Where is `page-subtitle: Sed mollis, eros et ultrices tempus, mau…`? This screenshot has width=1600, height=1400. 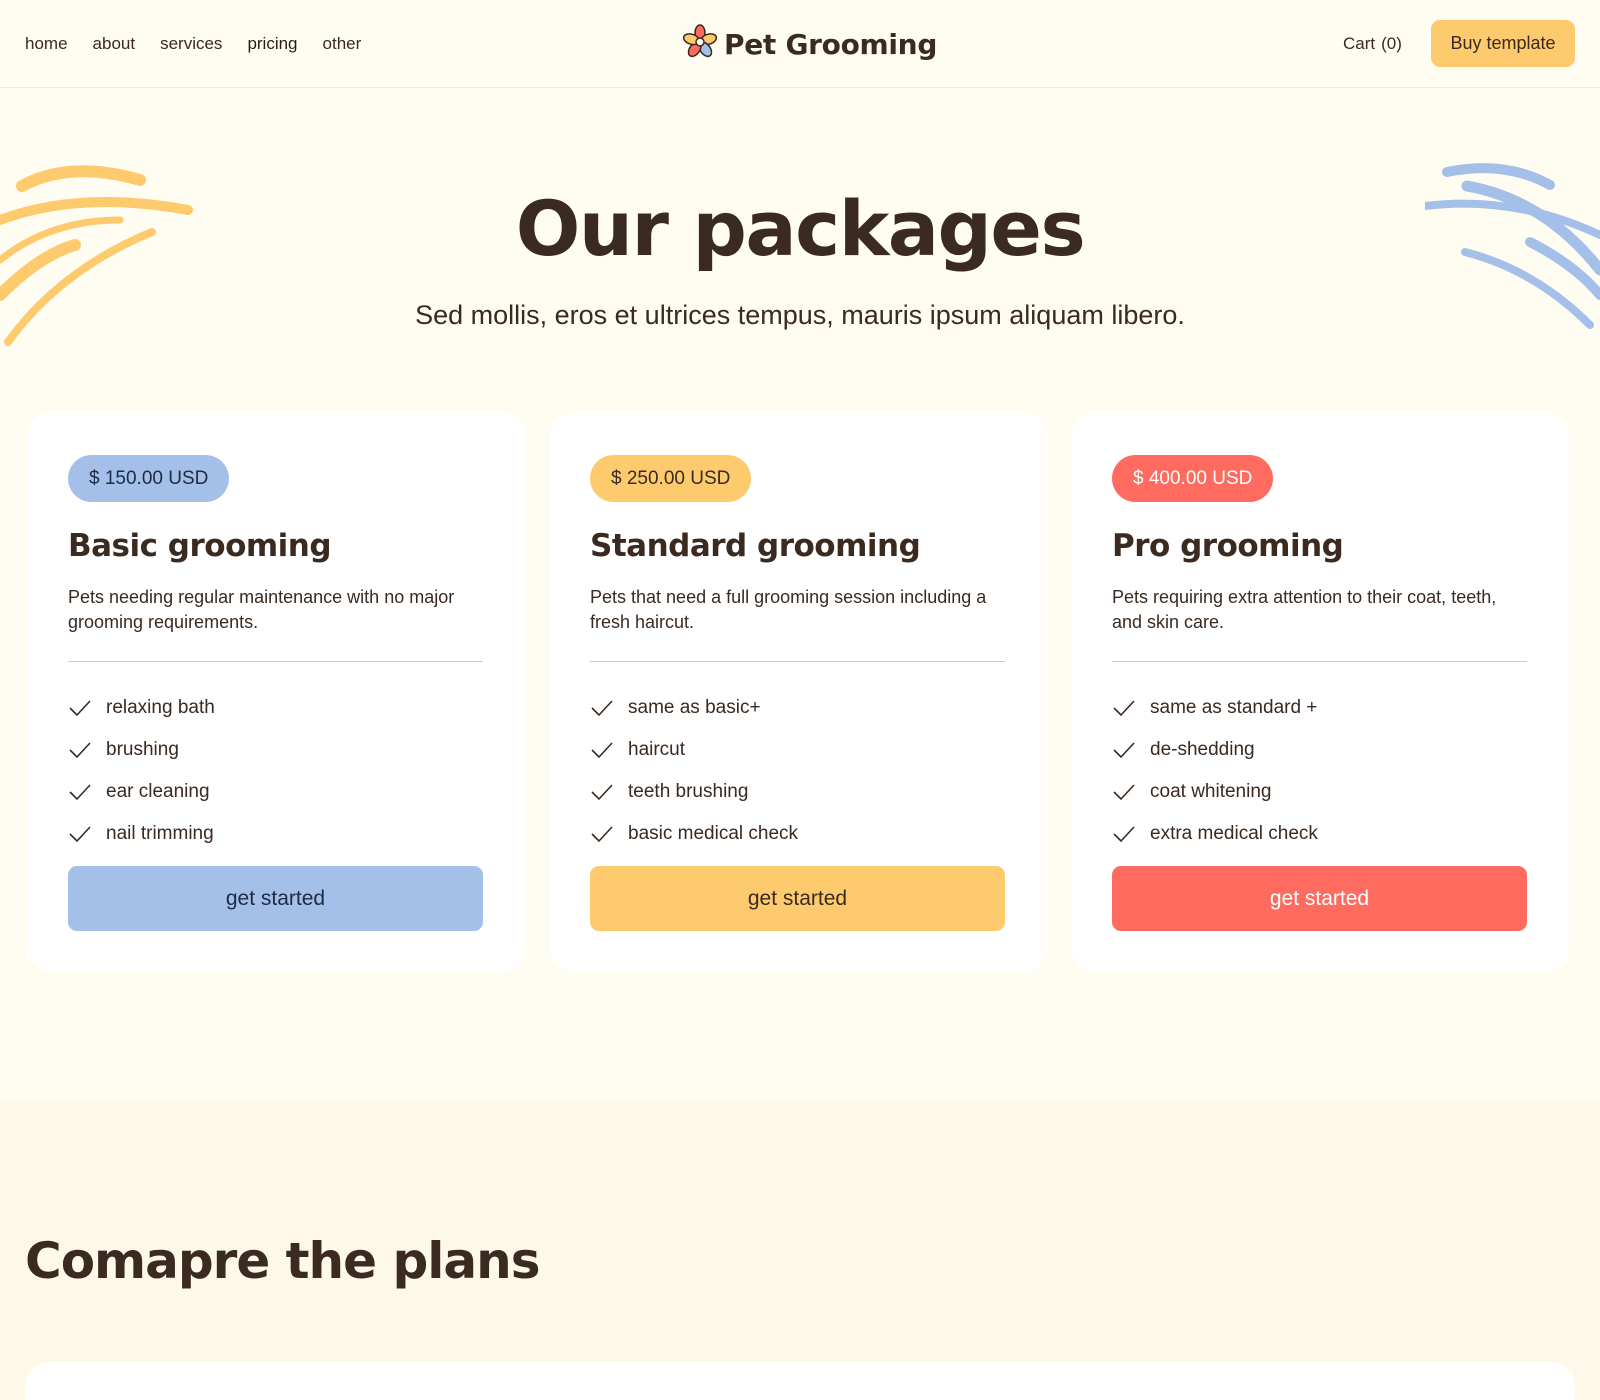 page-subtitle: Sed mollis, eros et ultrices tempus, mau… is located at coordinates (800, 315).